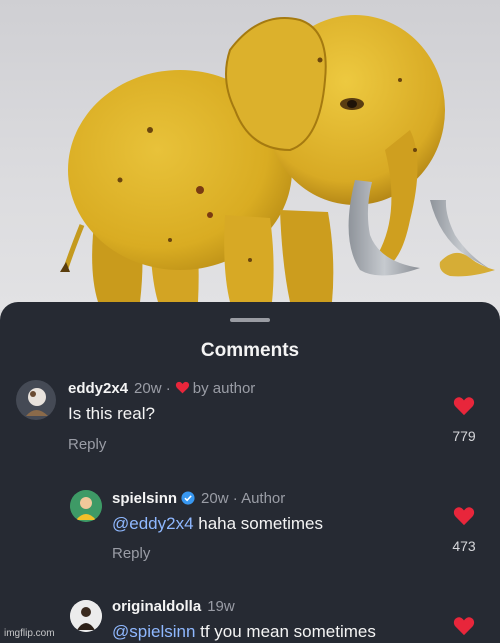 This screenshot has height=643, width=500. I want to click on username: originaldolla, so click(156, 606).